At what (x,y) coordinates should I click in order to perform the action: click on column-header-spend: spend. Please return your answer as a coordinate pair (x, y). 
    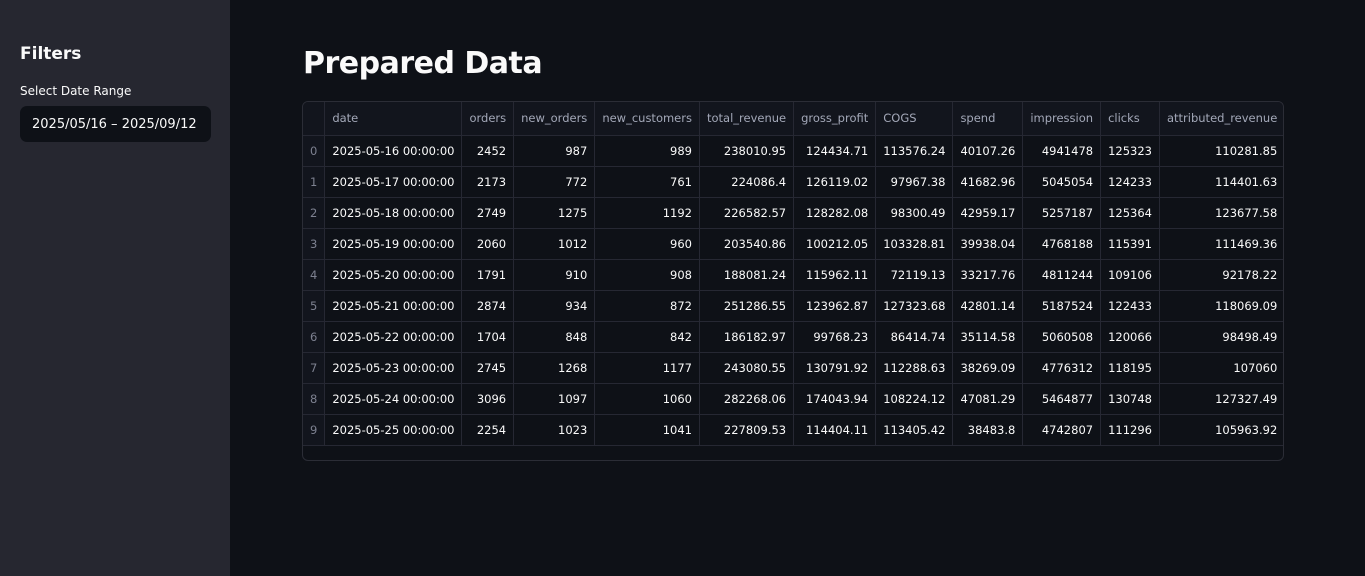
    Looking at the image, I should click on (988, 119).